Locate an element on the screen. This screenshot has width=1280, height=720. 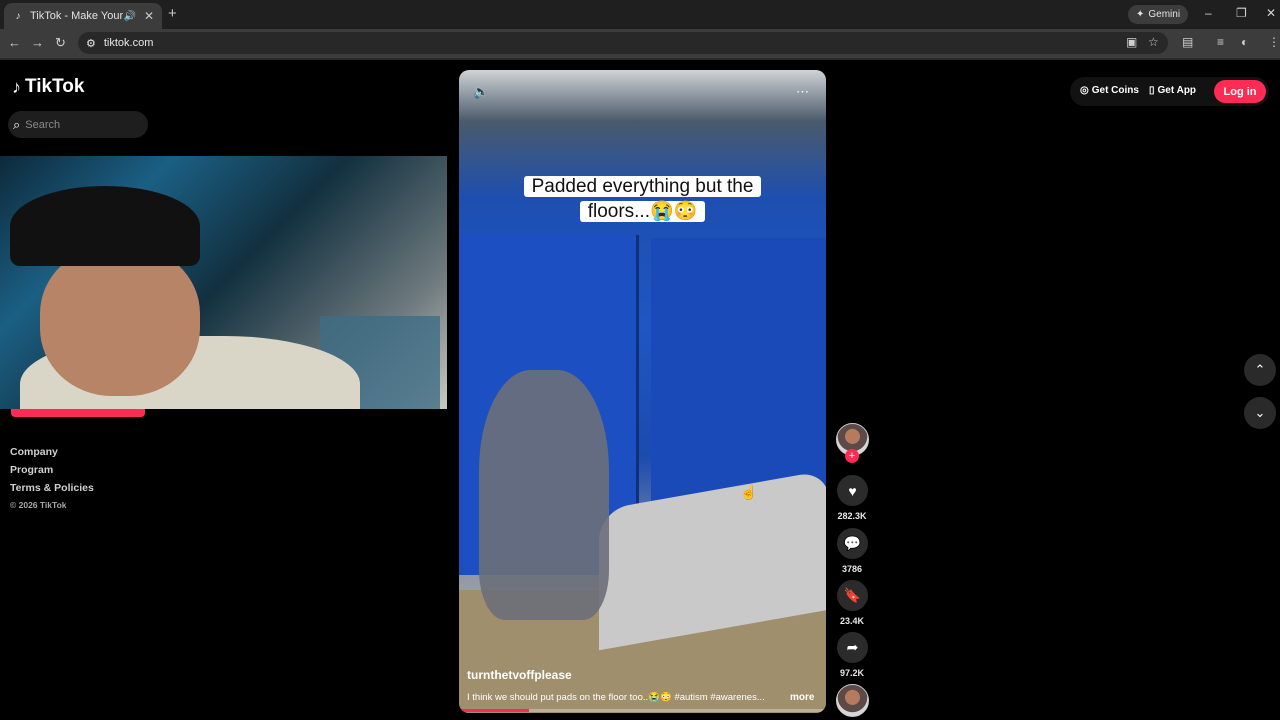
menu-dots-icon: ⋮ is located at coordinates (1274, 42).